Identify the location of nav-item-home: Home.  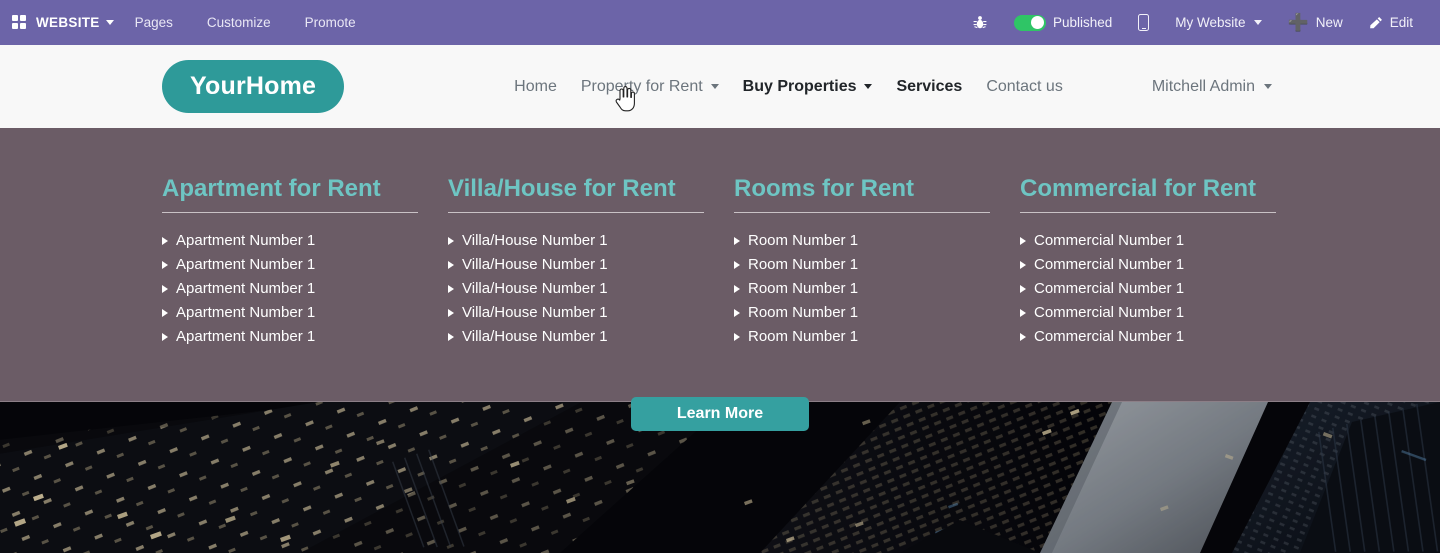
(535, 87).